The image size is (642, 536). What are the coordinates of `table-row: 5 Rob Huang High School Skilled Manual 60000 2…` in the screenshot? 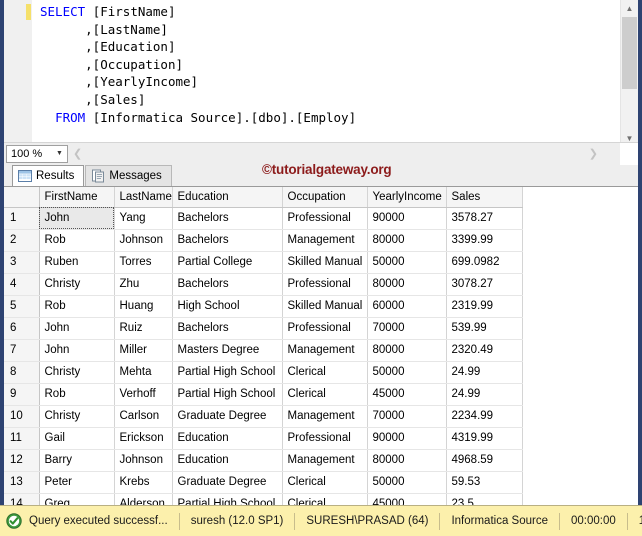 It's located at (263, 306).